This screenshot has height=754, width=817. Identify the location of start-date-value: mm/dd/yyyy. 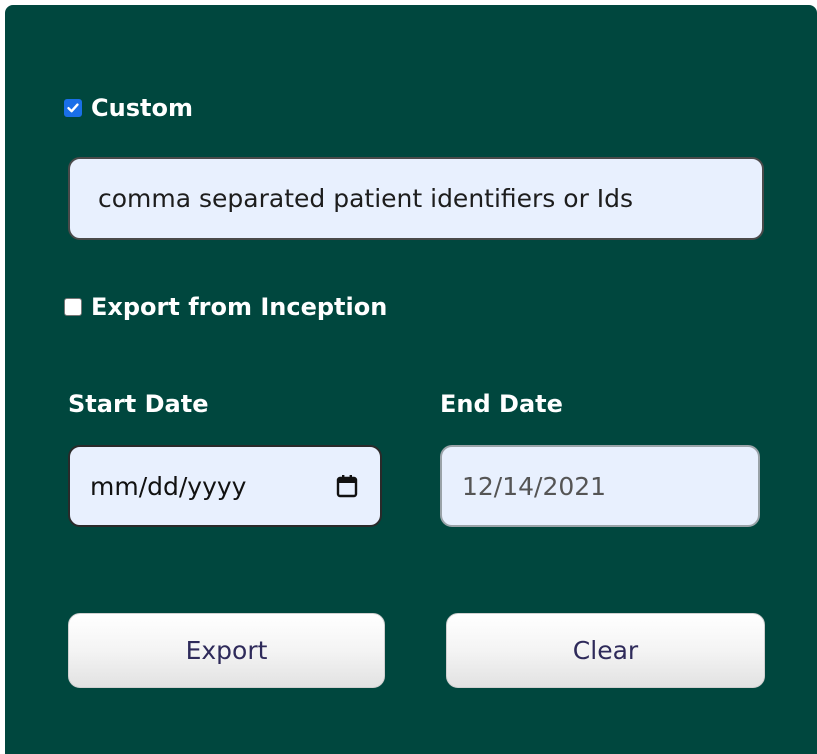
(168, 486).